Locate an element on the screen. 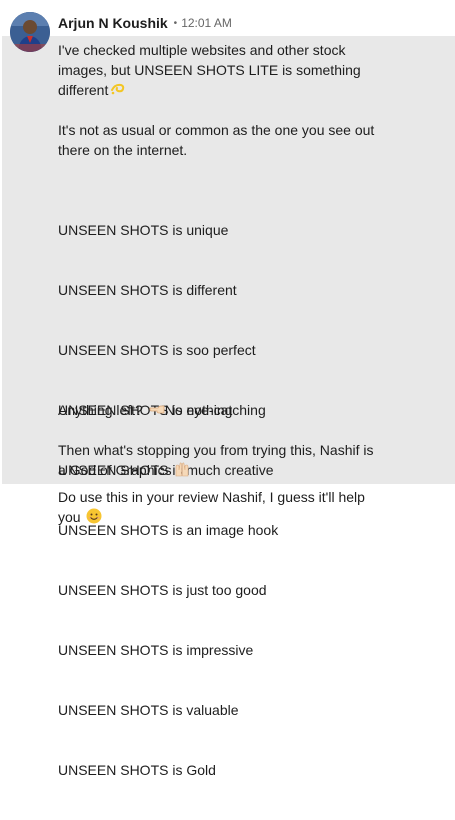 This screenshot has height=820, width=455. message-line: No nothing is located at coordinates (198, 410).